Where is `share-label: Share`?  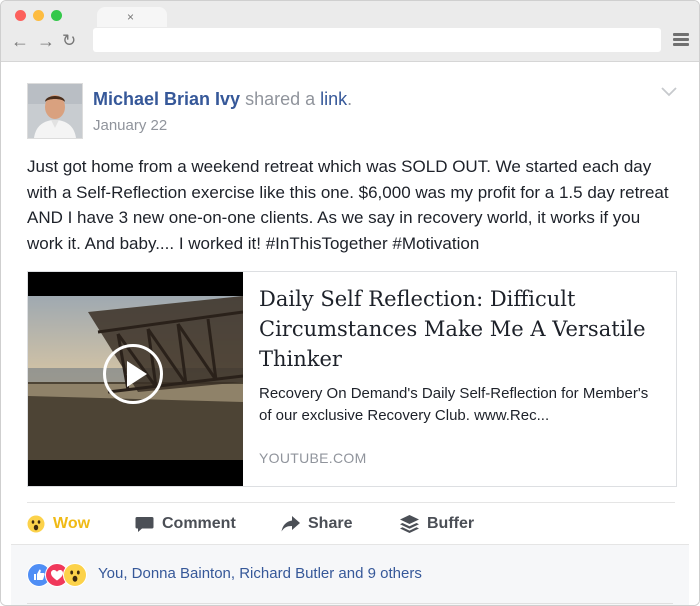 share-label: Share is located at coordinates (330, 523).